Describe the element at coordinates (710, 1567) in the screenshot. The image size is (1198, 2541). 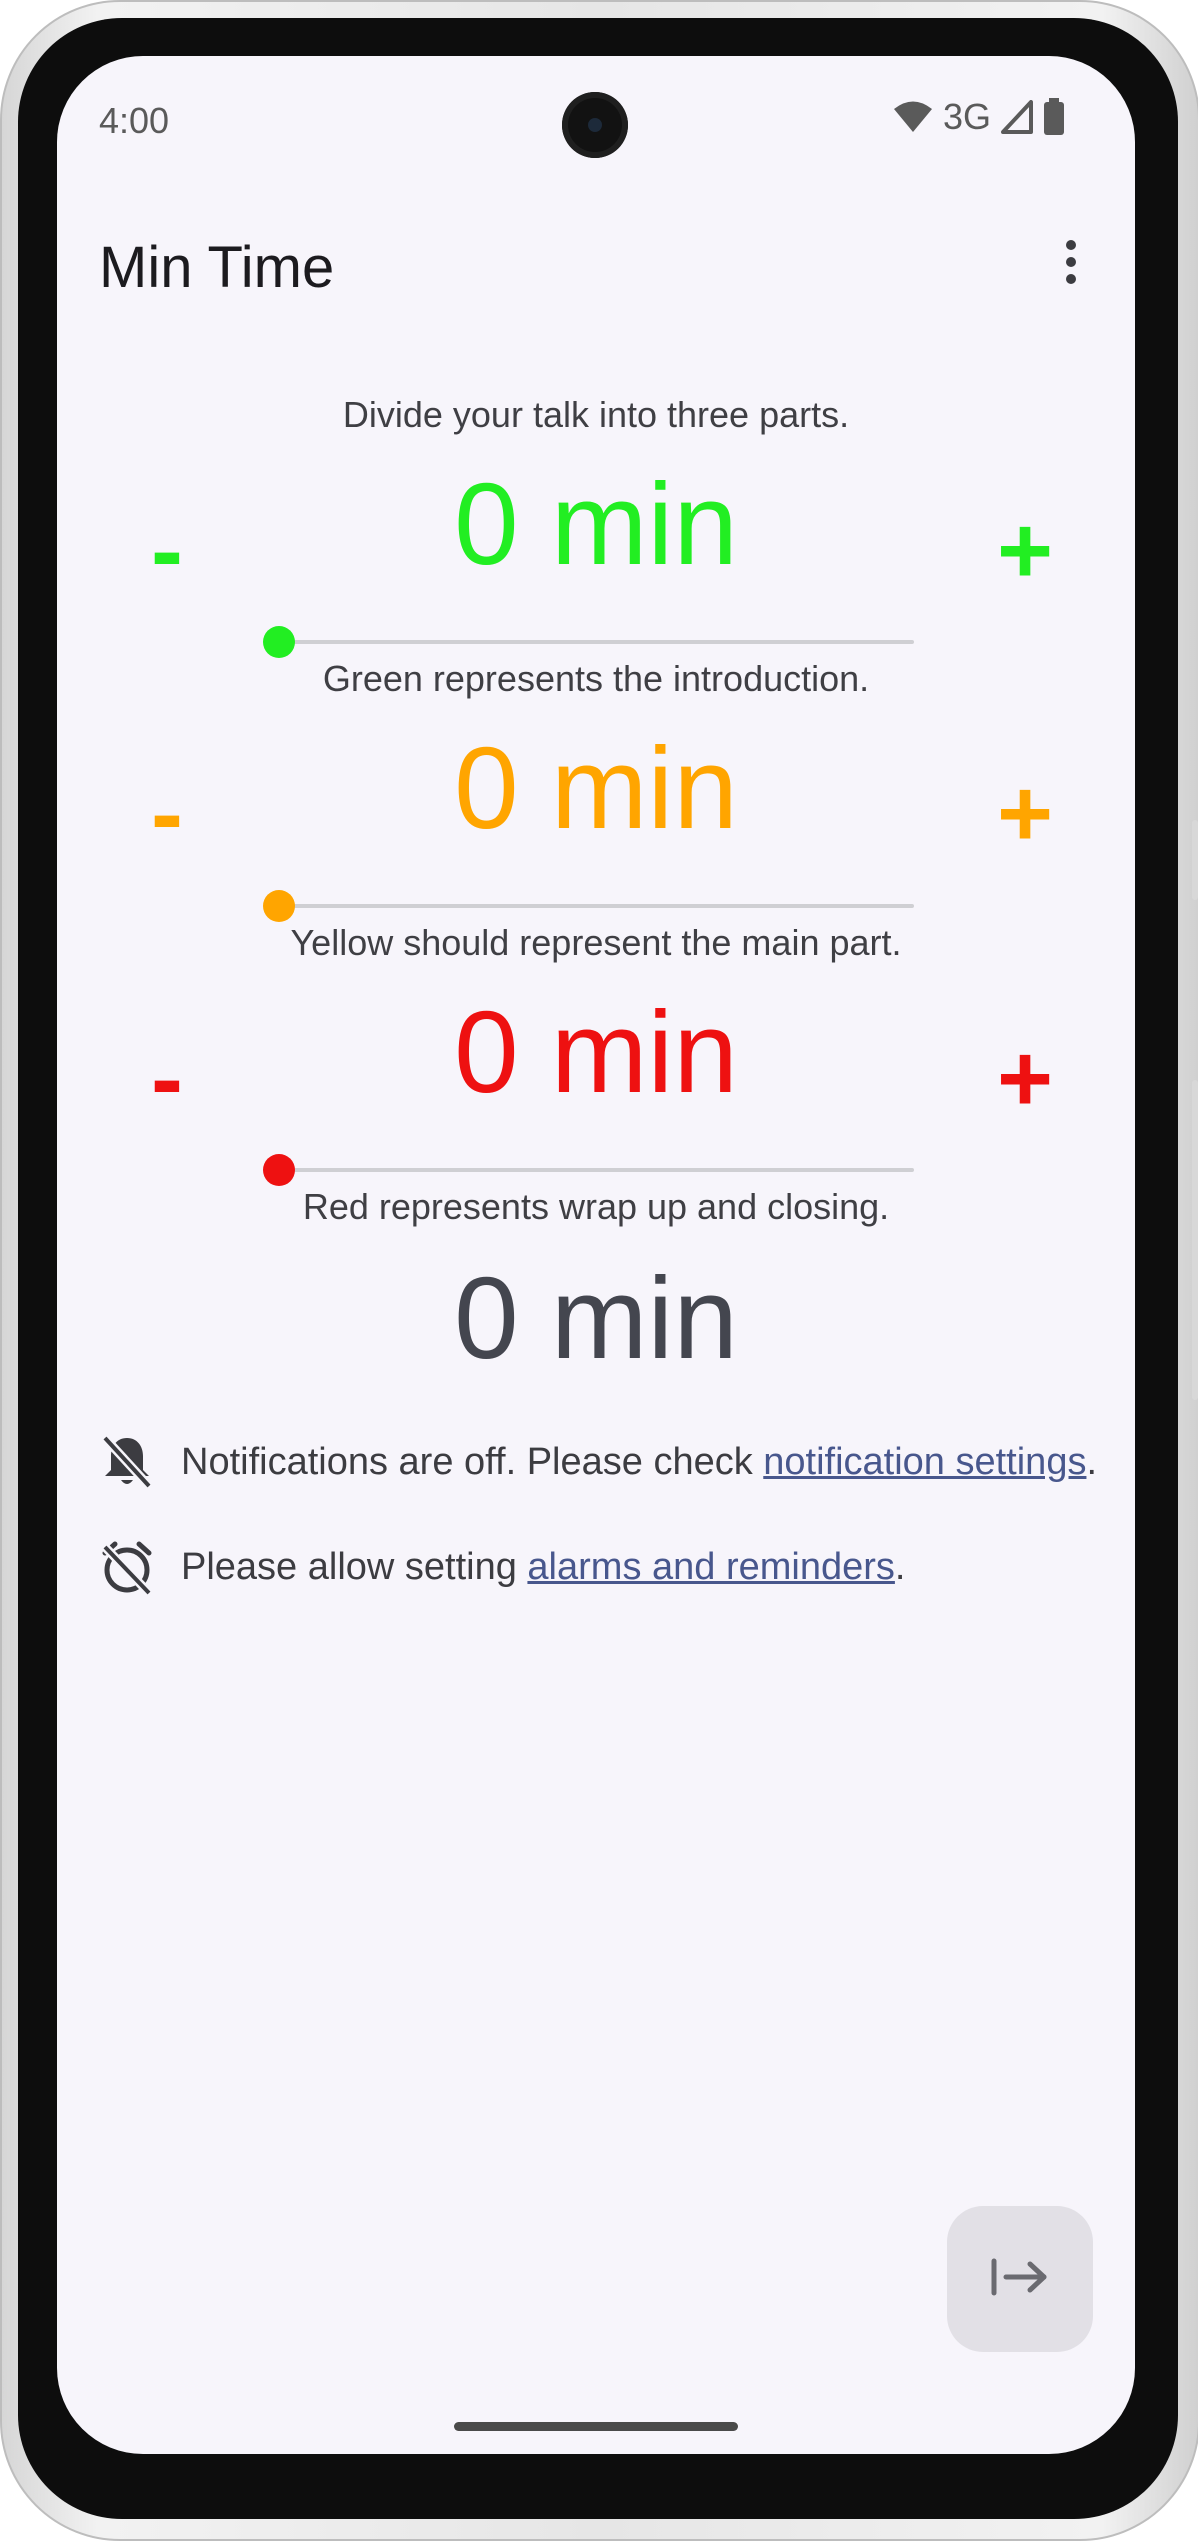
I see `alarms-reminders-link: alarms and reminders` at that location.